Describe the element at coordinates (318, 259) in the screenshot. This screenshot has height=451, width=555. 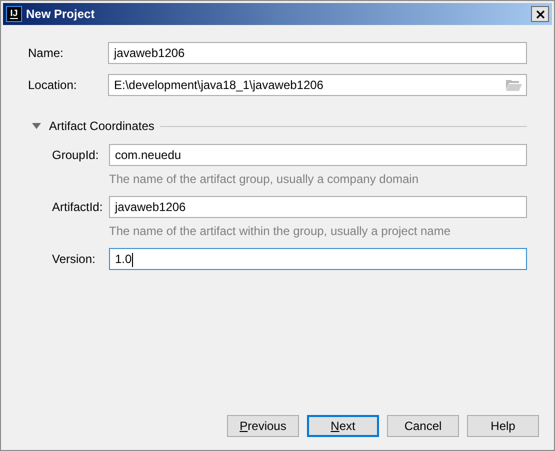
I see `input-field: 1.0` at that location.